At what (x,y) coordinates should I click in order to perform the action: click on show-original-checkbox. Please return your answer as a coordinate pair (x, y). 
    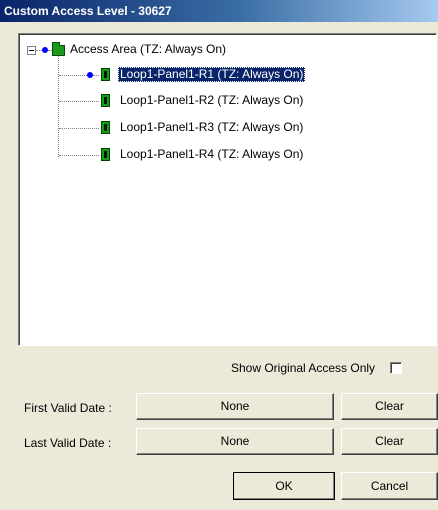
    Looking at the image, I should click on (396, 368).